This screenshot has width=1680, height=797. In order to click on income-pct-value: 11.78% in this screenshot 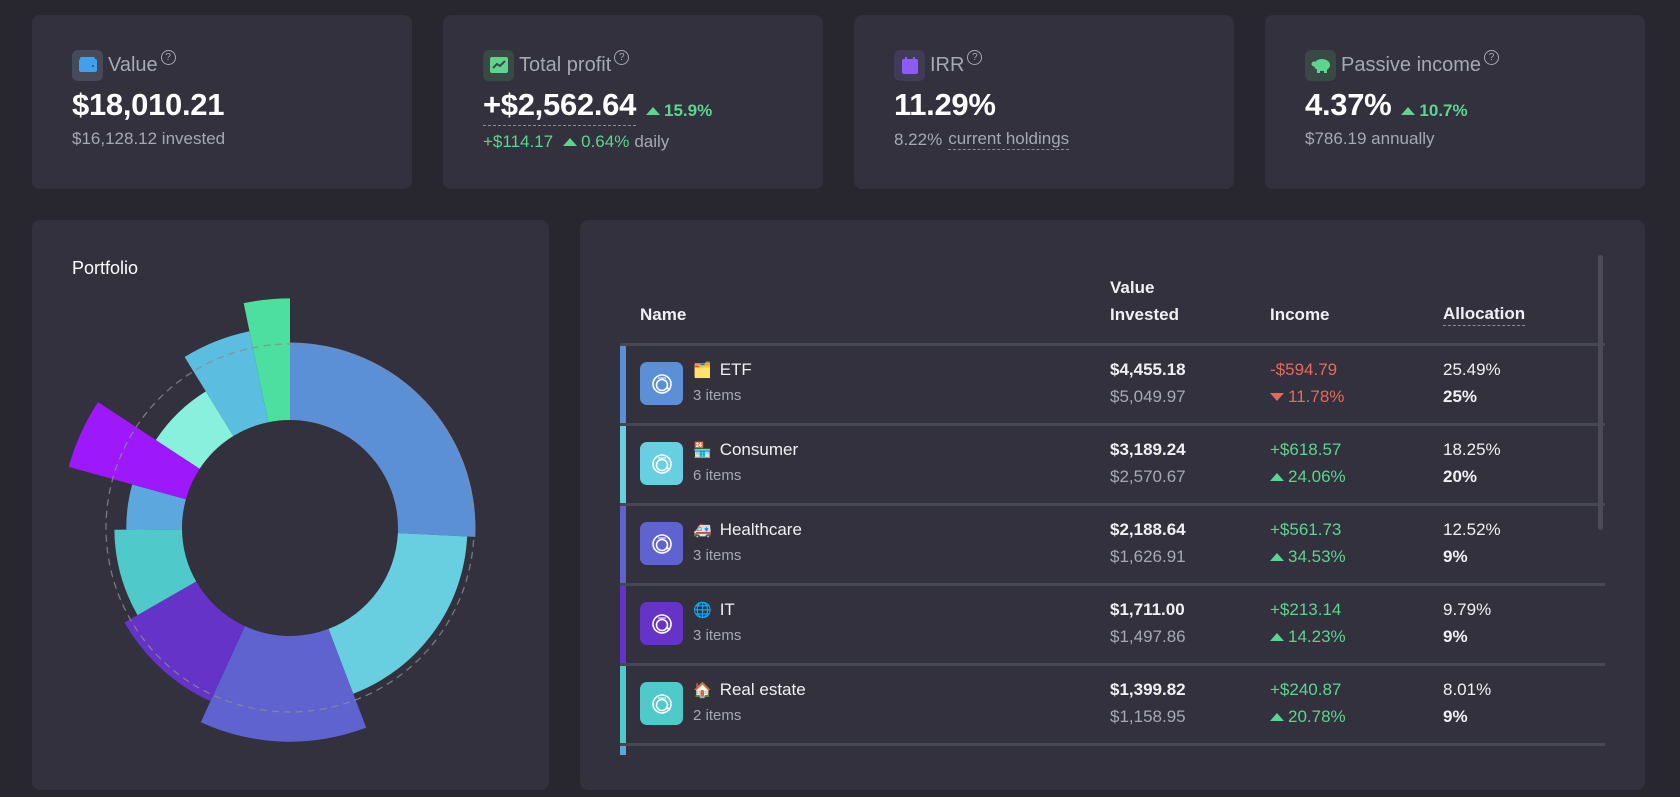, I will do `click(1316, 396)`.